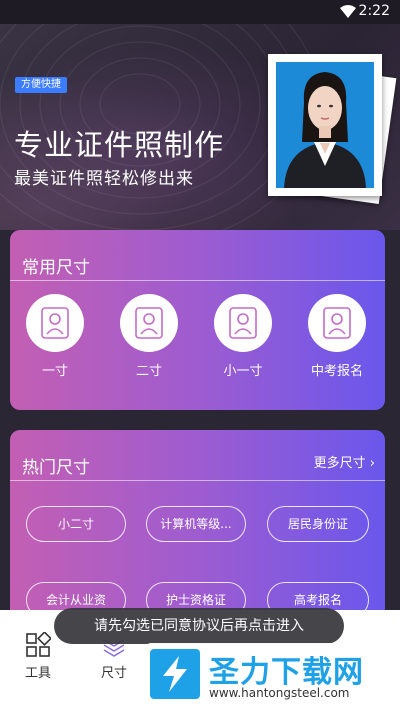 The height and width of the screenshot is (710, 400). Describe the element at coordinates (148, 371) in the screenshot. I see `size-option-label: 二寸` at that location.